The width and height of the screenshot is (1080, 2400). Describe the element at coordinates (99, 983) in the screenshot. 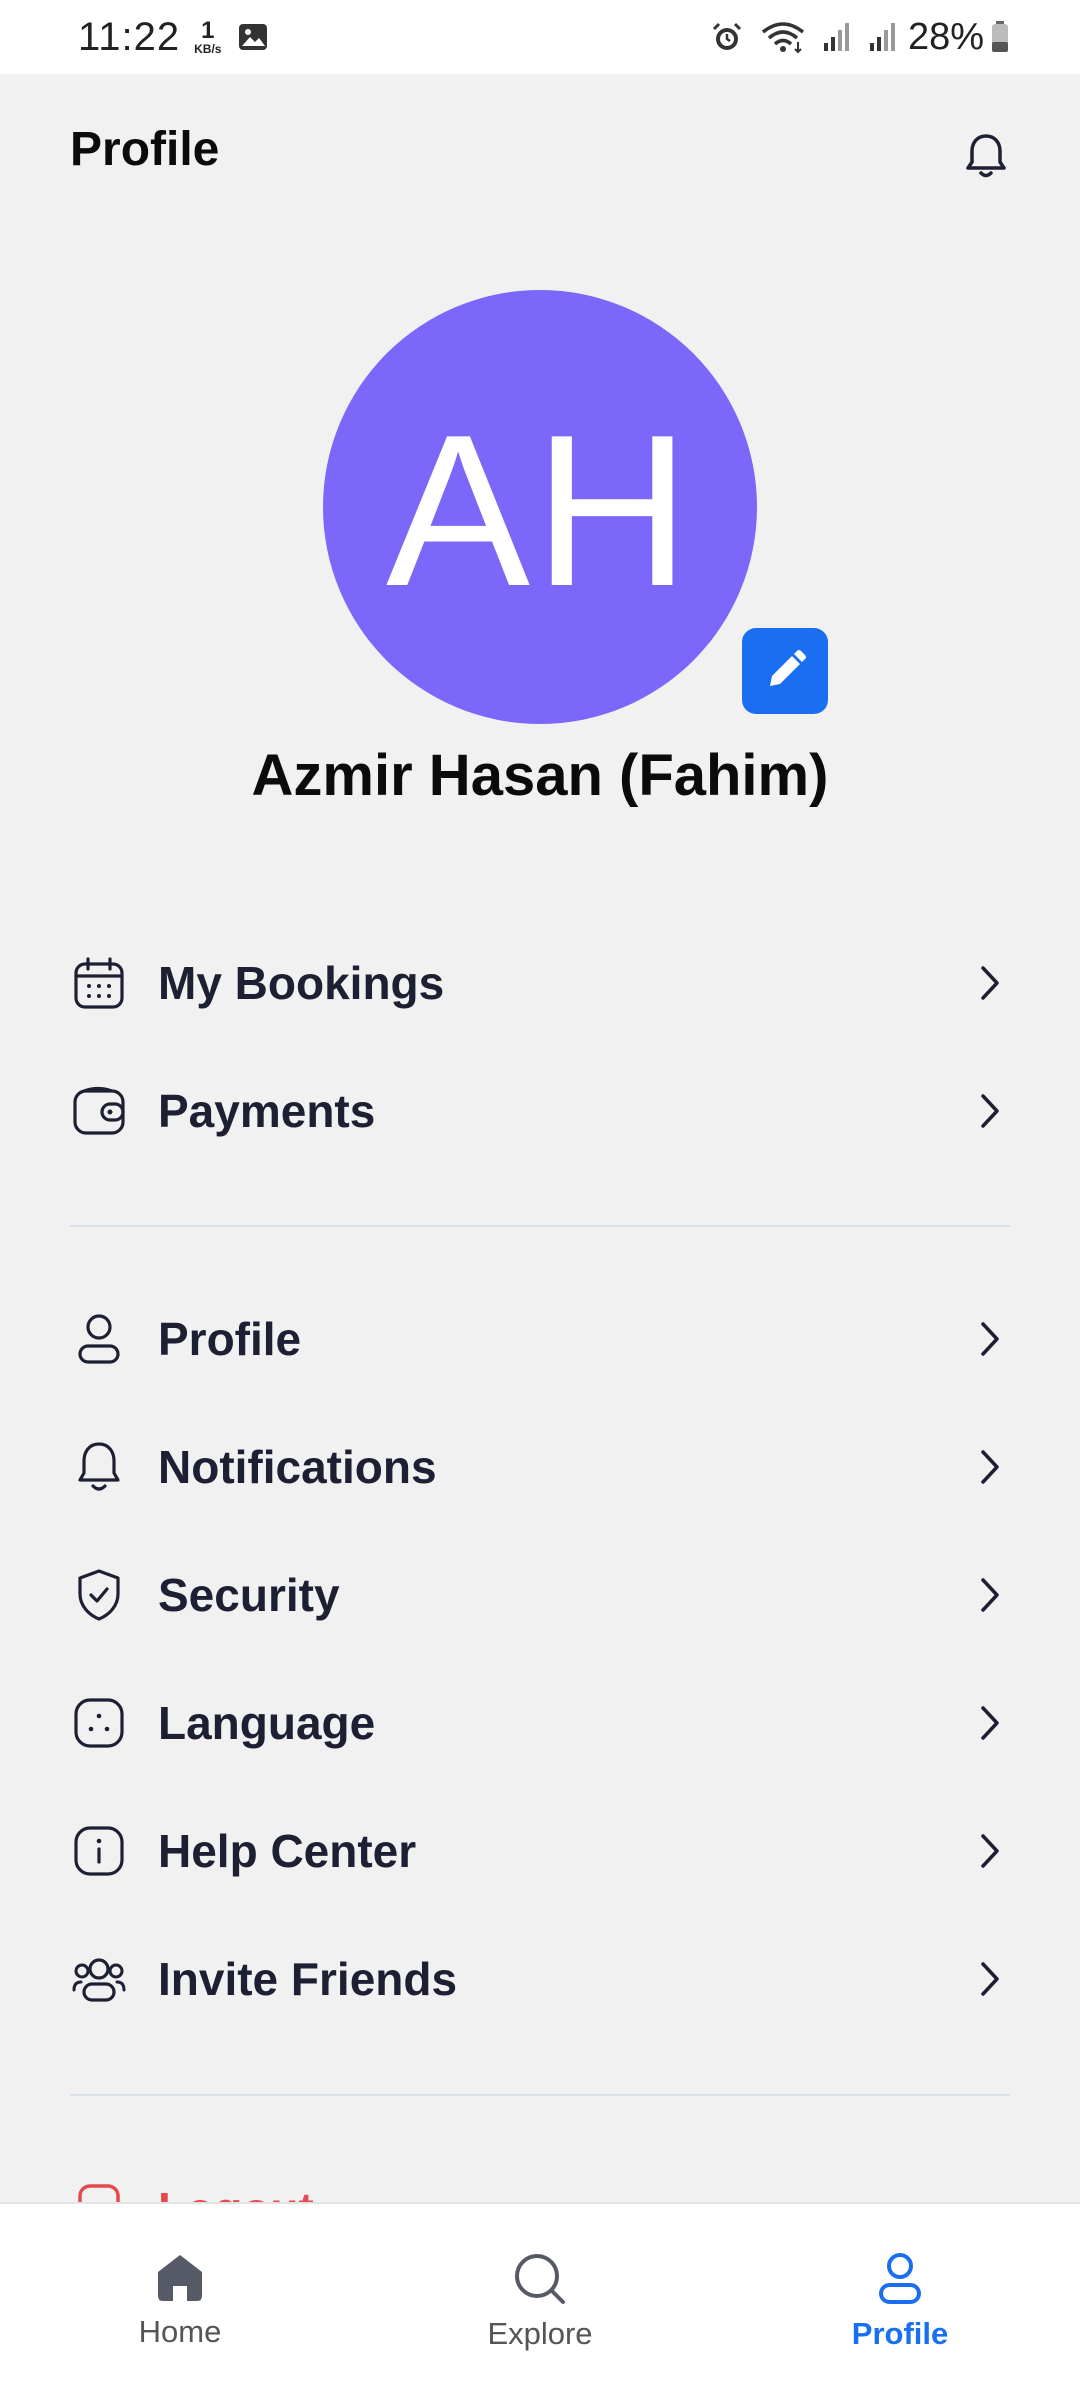

I see `calendar-icon` at that location.